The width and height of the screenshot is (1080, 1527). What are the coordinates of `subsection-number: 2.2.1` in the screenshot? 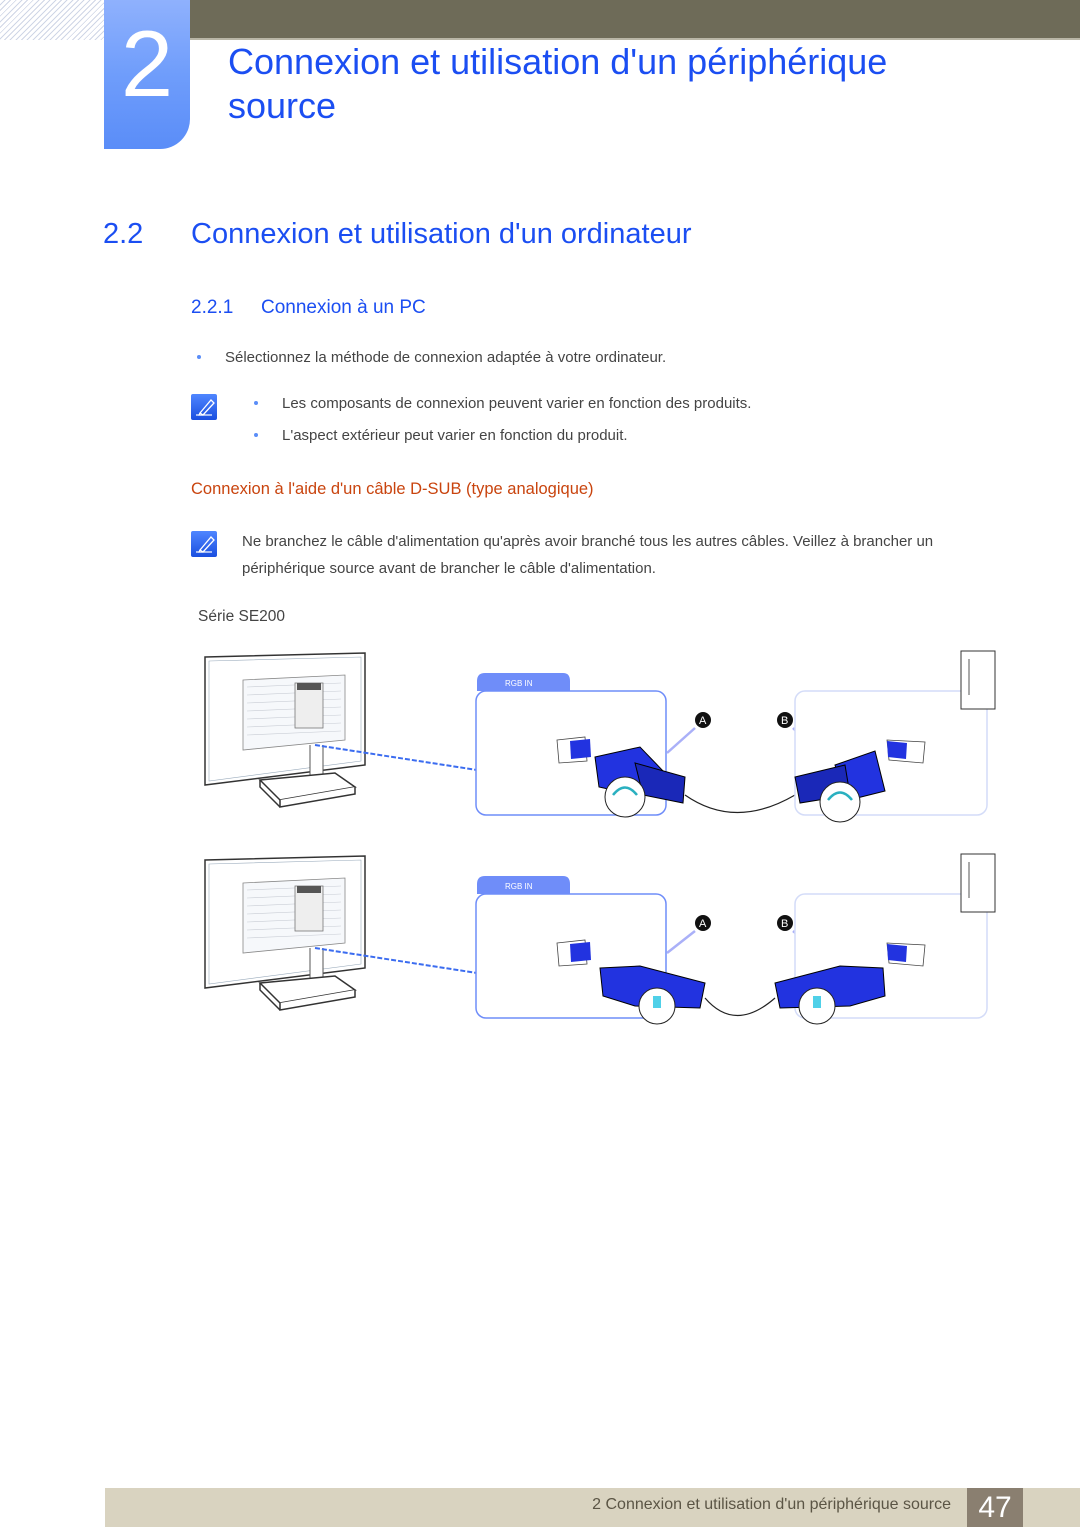 It's located at (212, 307).